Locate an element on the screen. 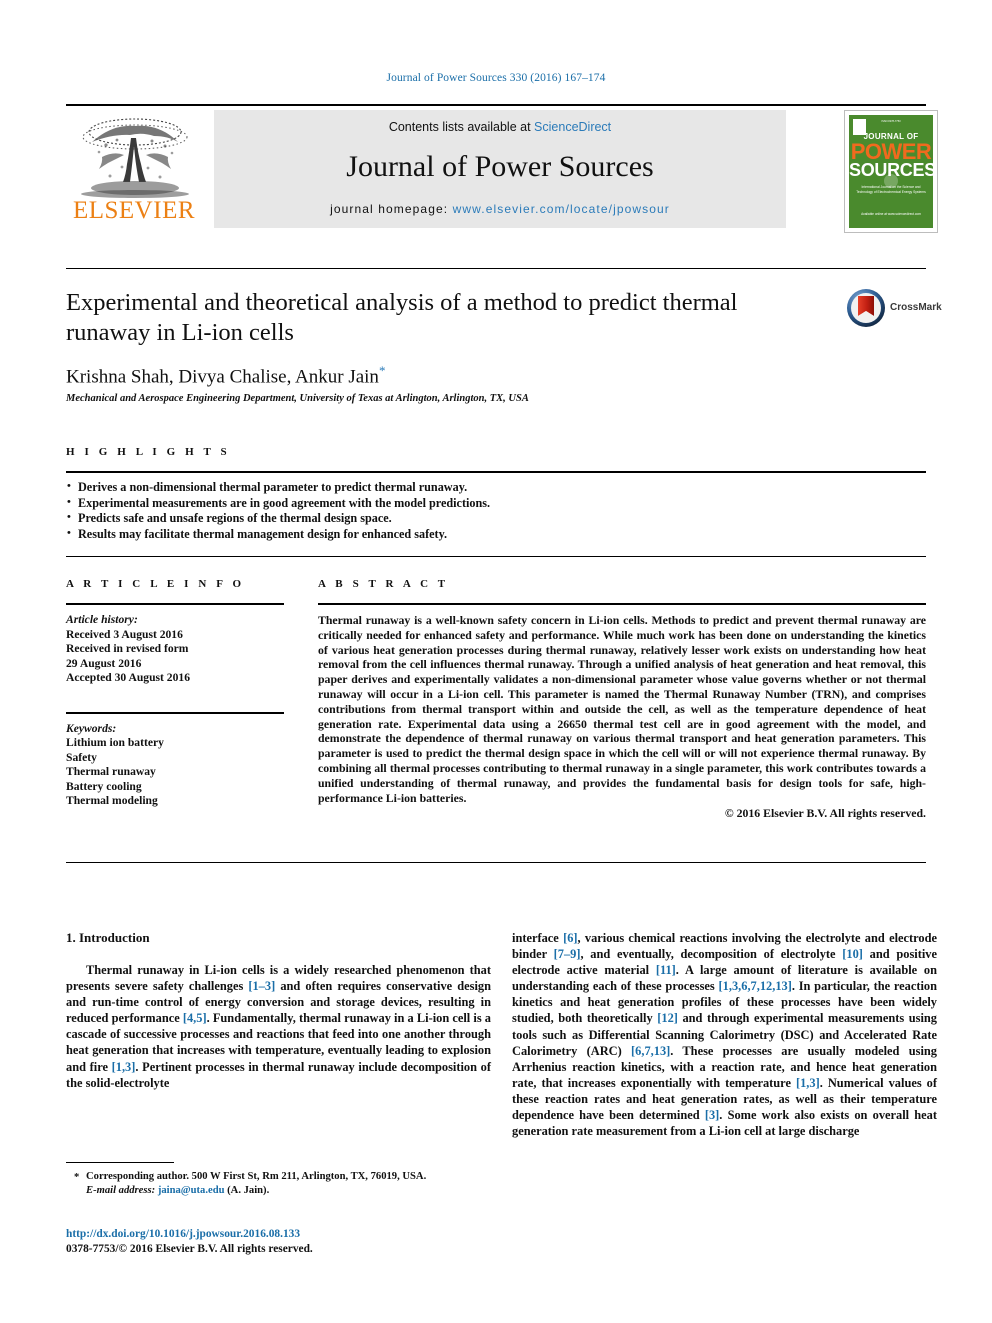  citation-link: [6,7,13] is located at coordinates (650, 1051).